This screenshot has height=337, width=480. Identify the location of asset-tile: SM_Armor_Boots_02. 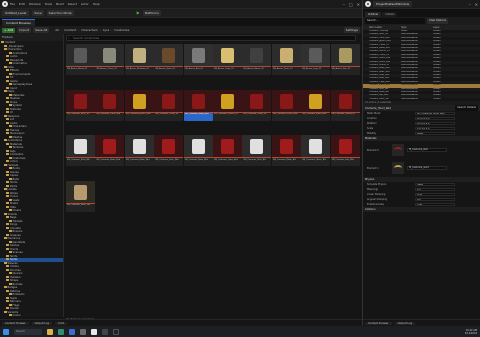
(257, 59).